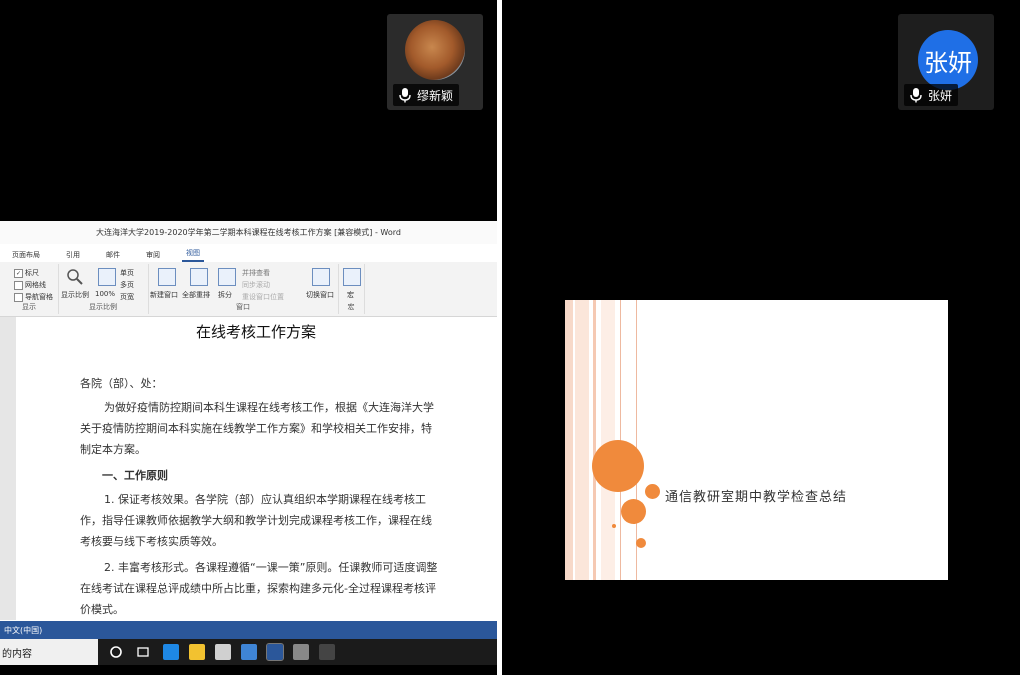  Describe the element at coordinates (18, 273) in the screenshot. I see `check-icon: ✓` at that location.